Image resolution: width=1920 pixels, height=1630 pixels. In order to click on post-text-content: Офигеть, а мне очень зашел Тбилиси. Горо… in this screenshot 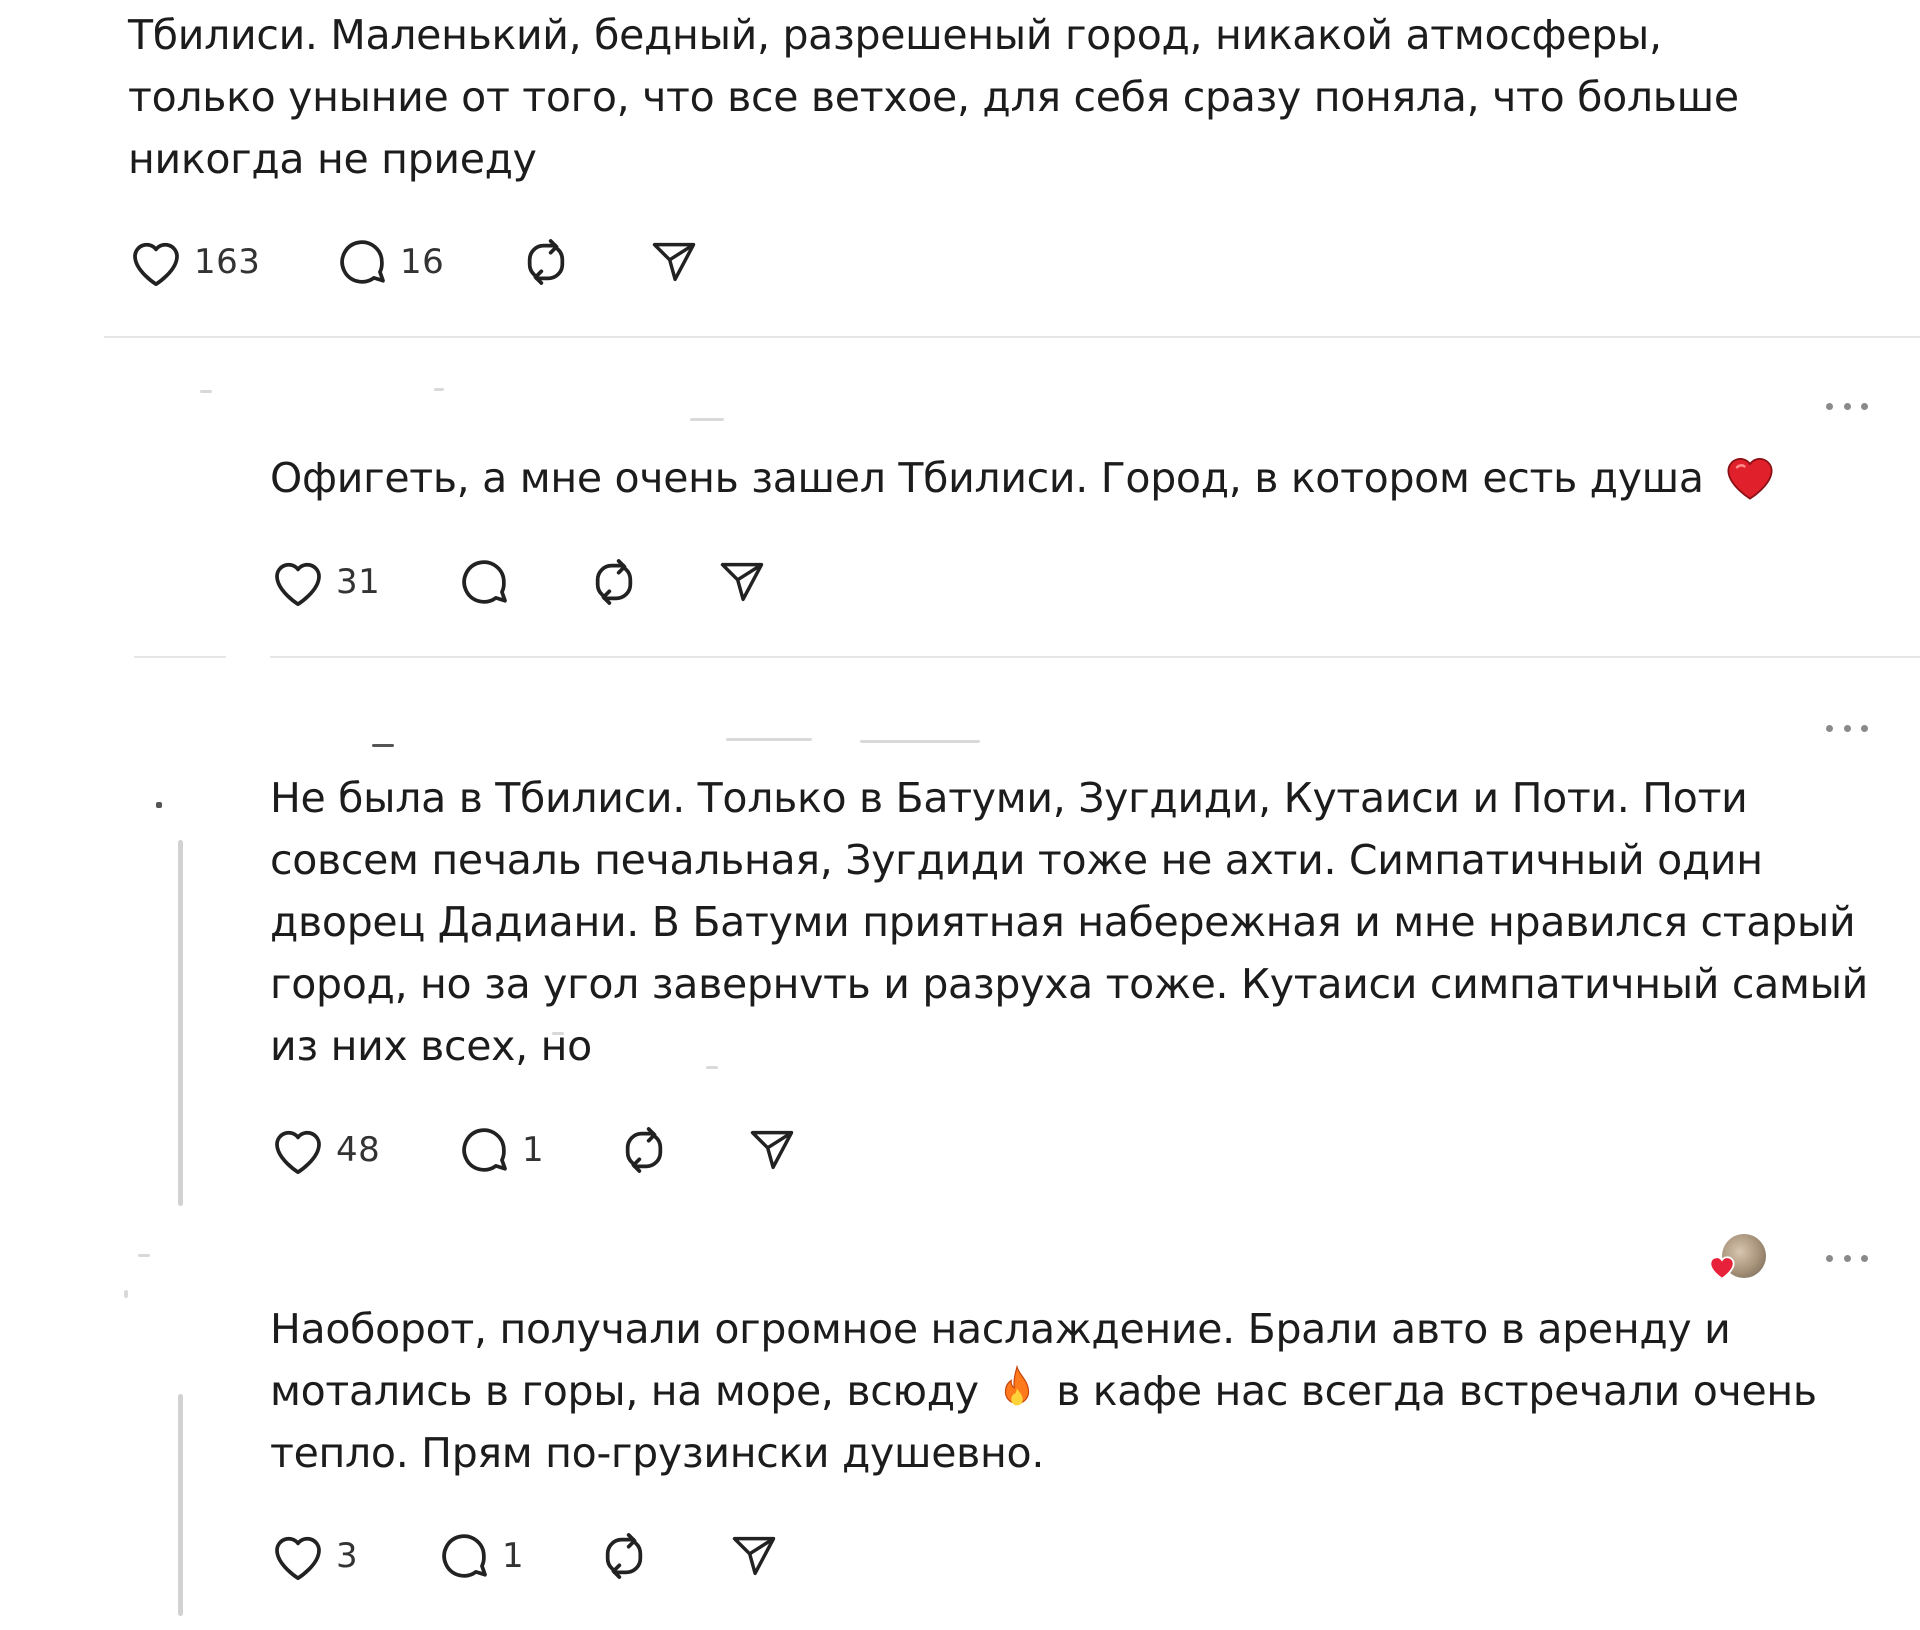, I will do `click(987, 478)`.